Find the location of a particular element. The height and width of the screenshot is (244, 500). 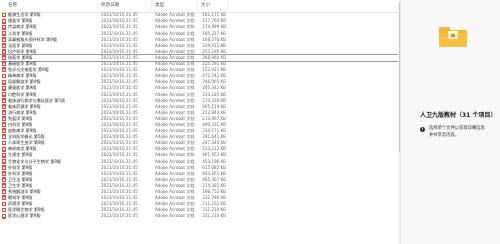

column-date-header: 修改日期 is located at coordinates (110, 5).